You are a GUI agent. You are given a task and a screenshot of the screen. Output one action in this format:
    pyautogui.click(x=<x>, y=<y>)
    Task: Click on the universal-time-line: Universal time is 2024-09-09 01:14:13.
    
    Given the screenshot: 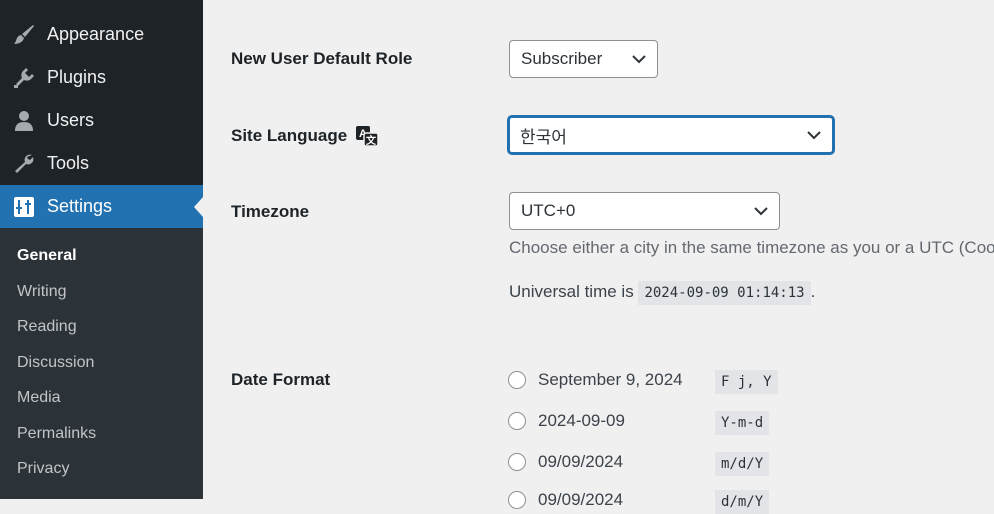 What is the action you would take?
    pyautogui.click(x=662, y=293)
    